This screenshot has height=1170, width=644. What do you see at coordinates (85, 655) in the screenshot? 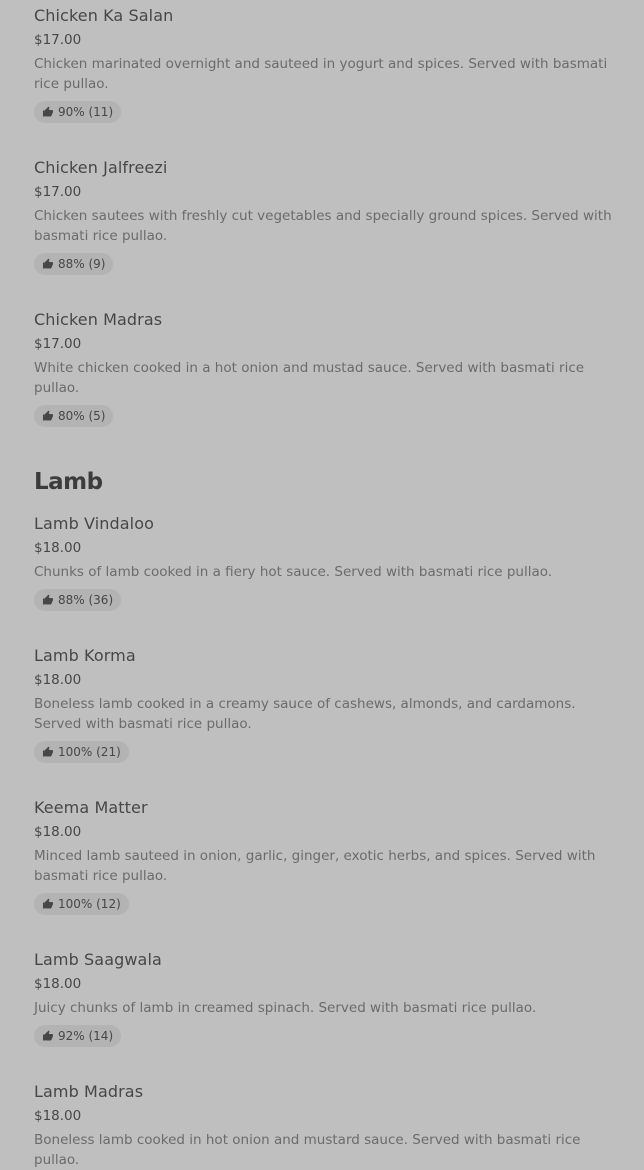
I see `item-name: Lamb Korma` at bounding box center [85, 655].